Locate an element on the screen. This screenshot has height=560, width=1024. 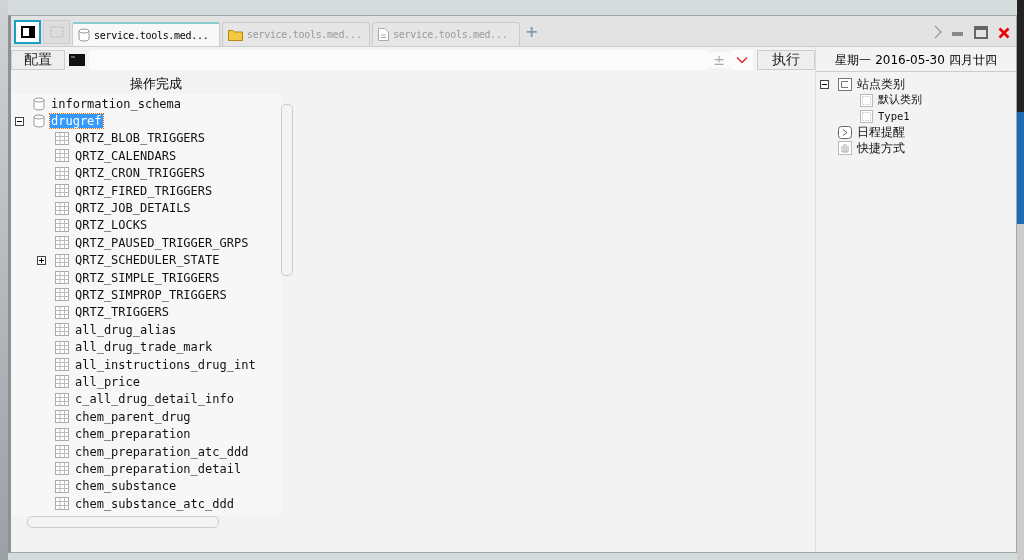
tree-item: information_schema is located at coordinates (116, 103).